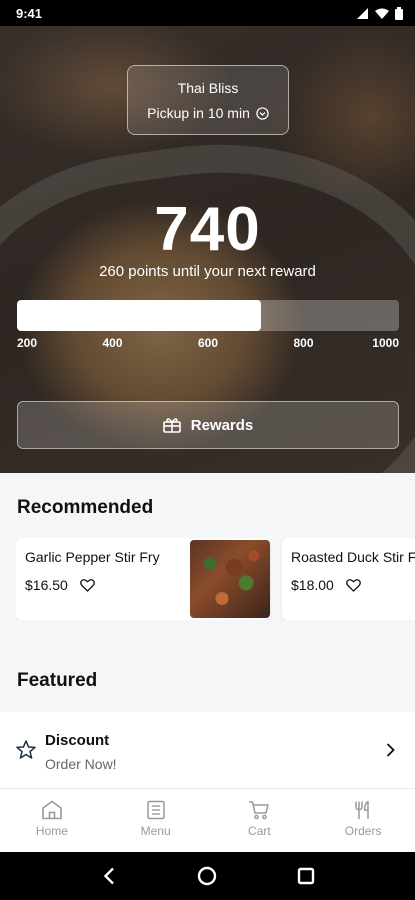  I want to click on status-icons, so click(380, 13).